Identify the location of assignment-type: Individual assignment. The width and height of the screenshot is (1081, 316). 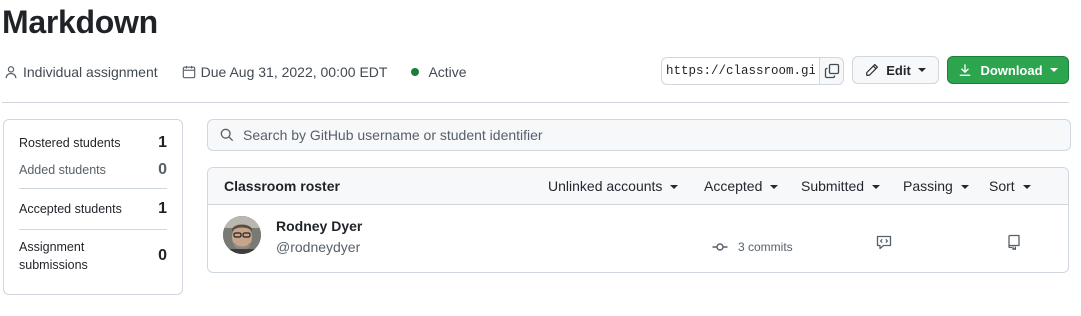
(81, 72).